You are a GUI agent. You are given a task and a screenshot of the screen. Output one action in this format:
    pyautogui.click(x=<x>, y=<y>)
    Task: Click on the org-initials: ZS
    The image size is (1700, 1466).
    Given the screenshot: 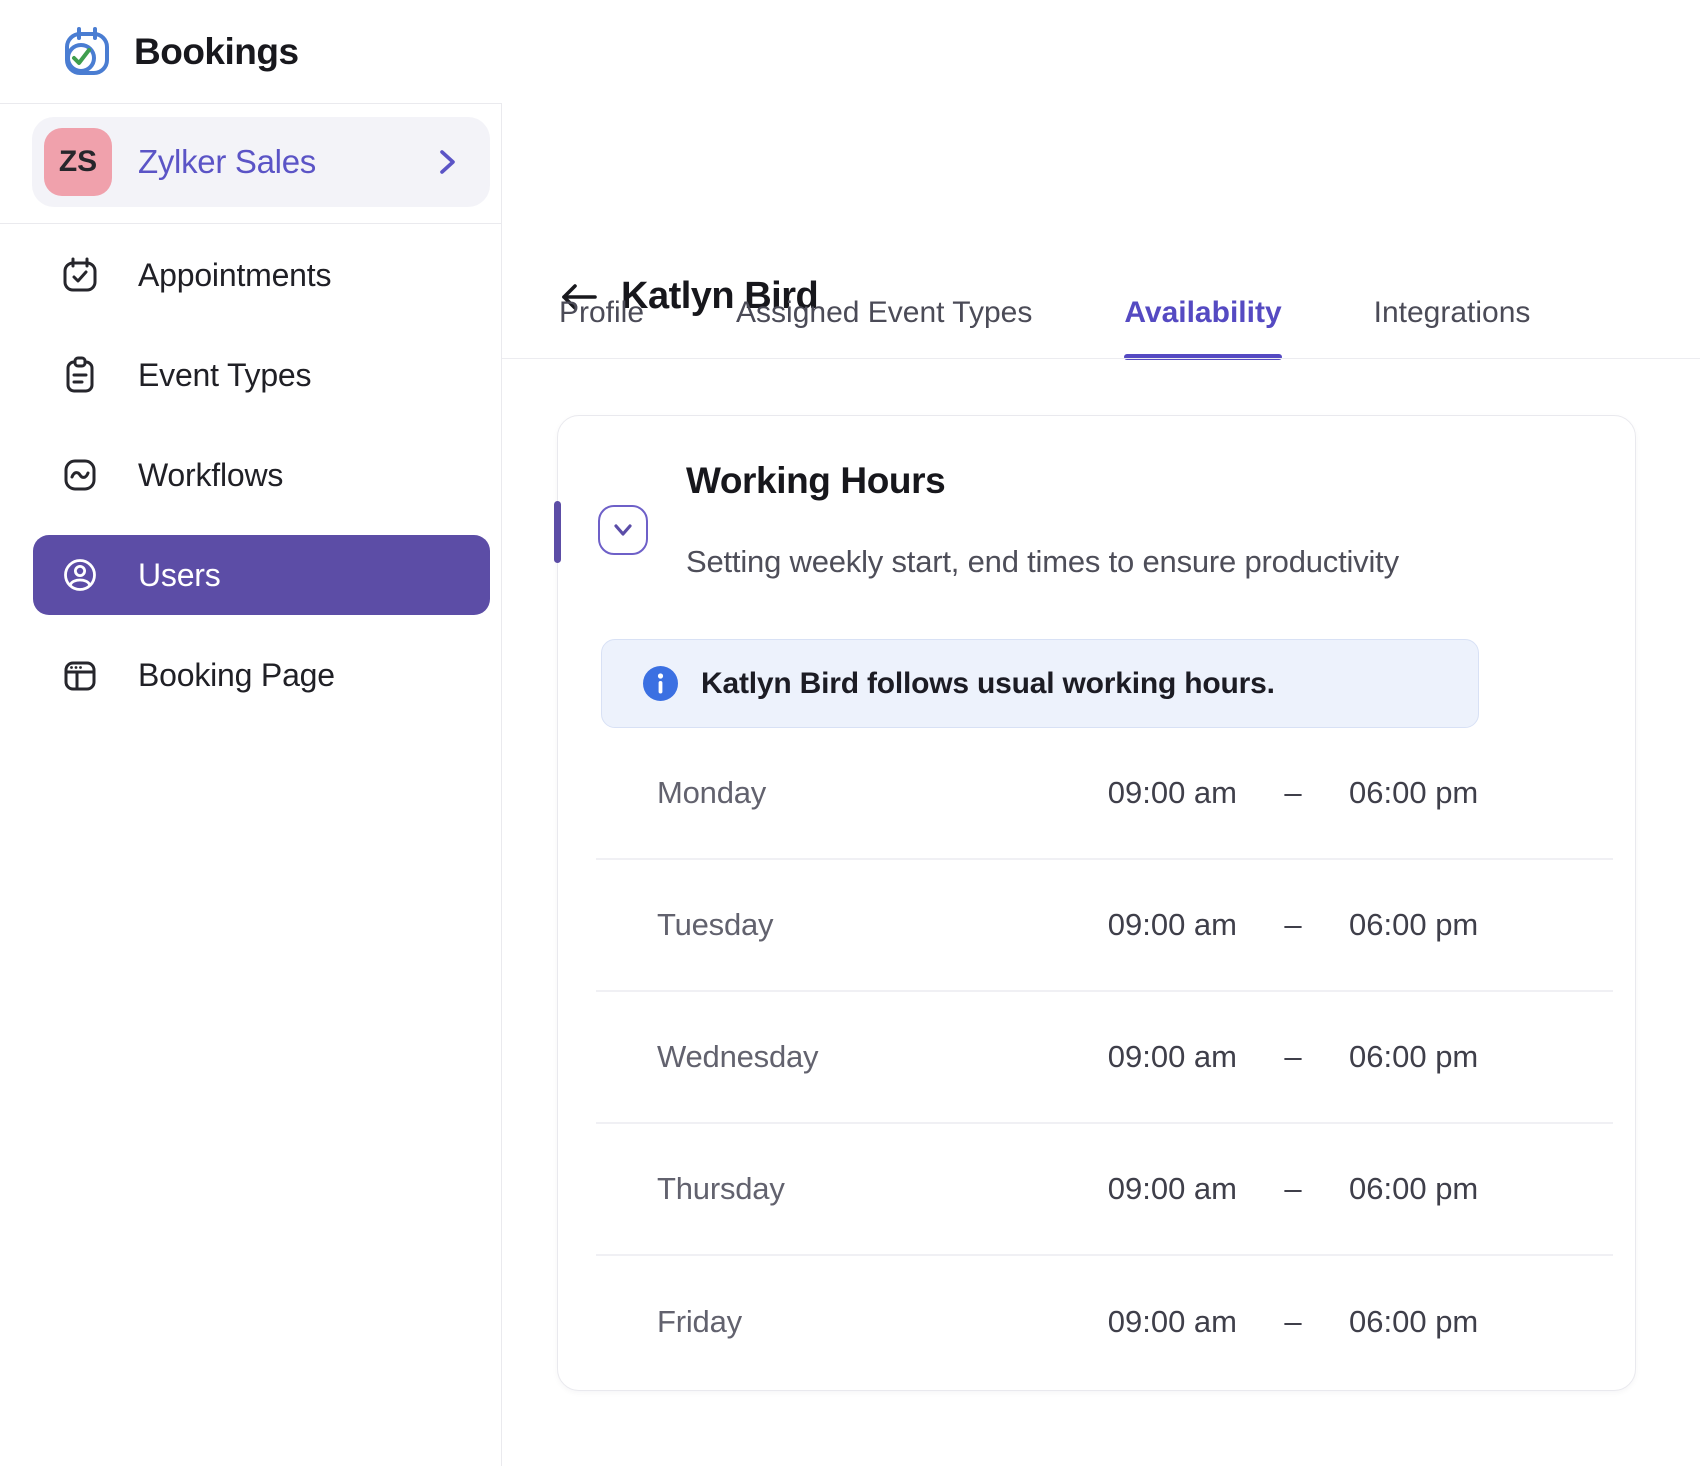 What is the action you would take?
    pyautogui.click(x=78, y=161)
    